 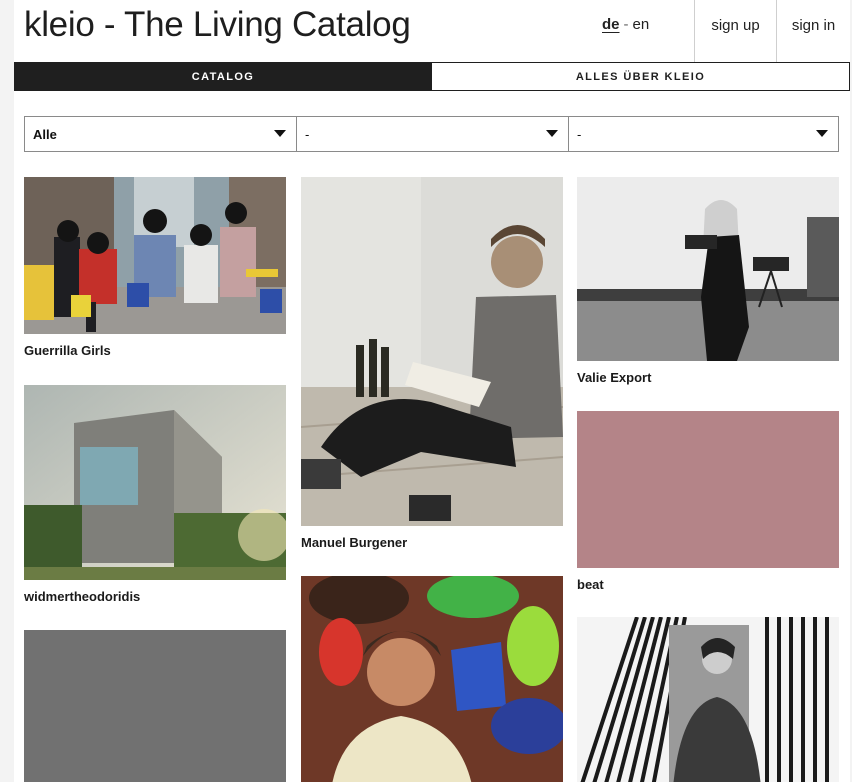 I want to click on main-nav: CATALOG ALLES ÜBER KLEIO, so click(x=432, y=76).